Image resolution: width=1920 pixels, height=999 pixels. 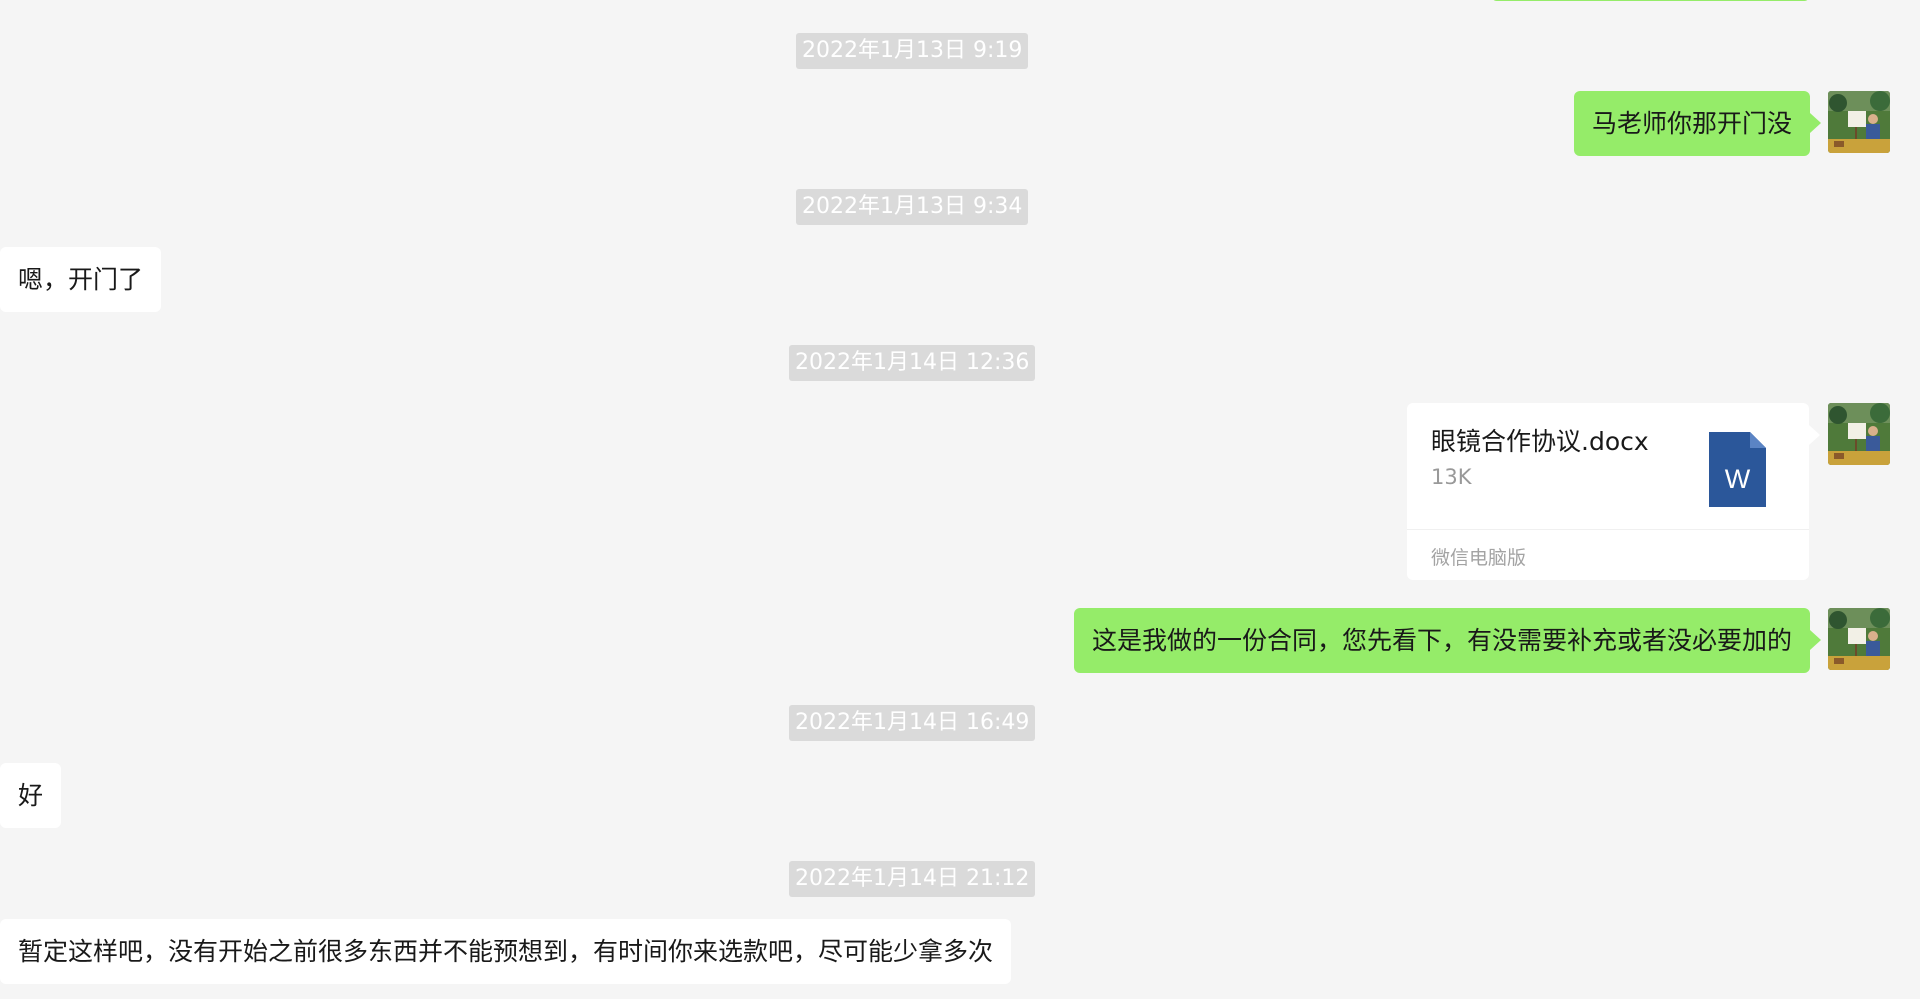 I want to click on incoming-message-bubble: 嗯，开门了, so click(x=81, y=279).